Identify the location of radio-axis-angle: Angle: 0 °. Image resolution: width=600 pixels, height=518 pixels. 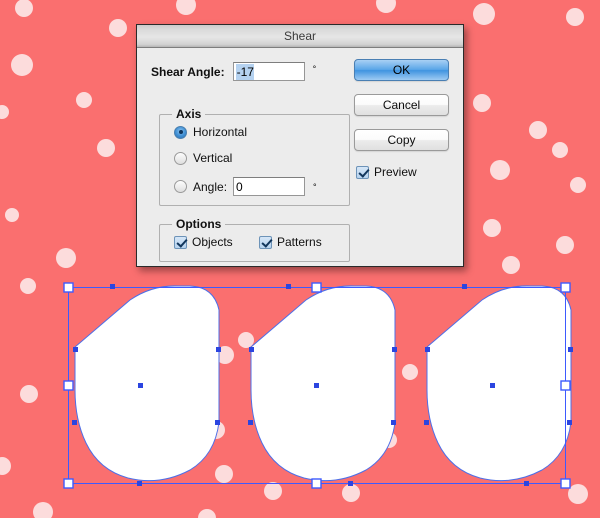
(245, 186).